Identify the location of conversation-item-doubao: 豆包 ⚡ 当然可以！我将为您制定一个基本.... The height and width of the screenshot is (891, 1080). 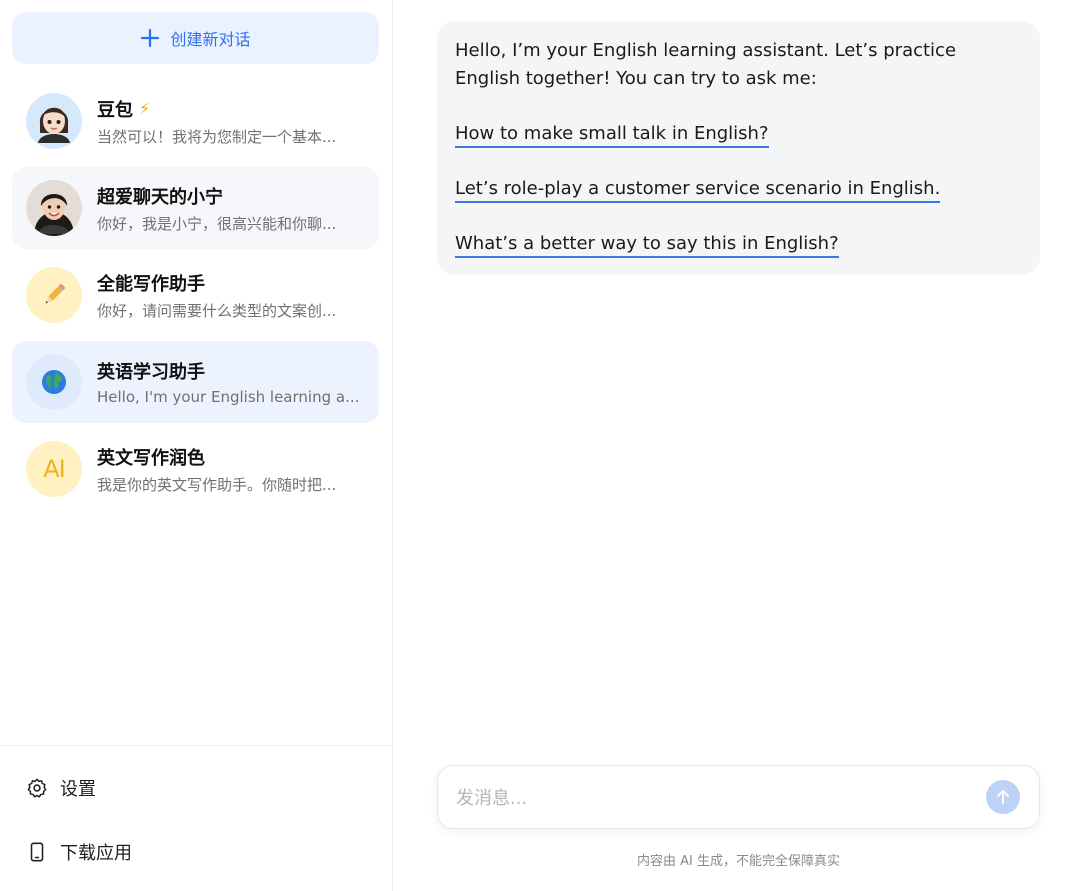
(195, 121).